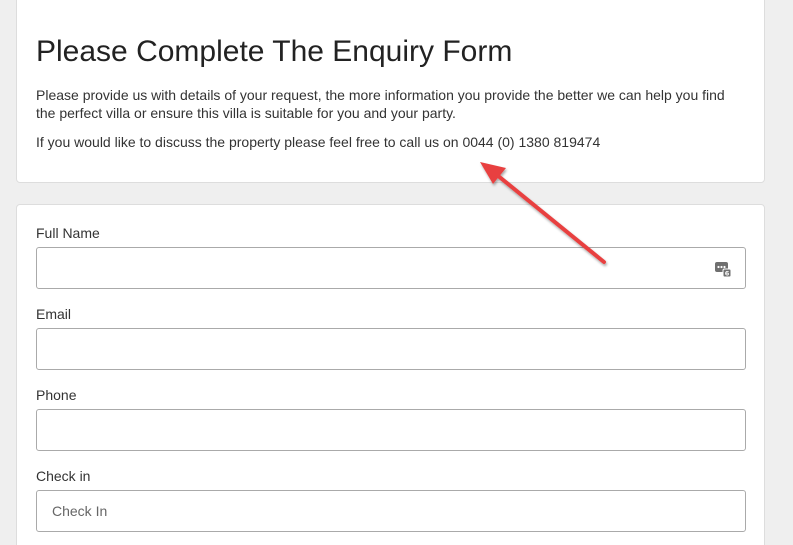 The image size is (793, 545). What do you see at coordinates (54, 314) in the screenshot?
I see `email-label: Email` at bounding box center [54, 314].